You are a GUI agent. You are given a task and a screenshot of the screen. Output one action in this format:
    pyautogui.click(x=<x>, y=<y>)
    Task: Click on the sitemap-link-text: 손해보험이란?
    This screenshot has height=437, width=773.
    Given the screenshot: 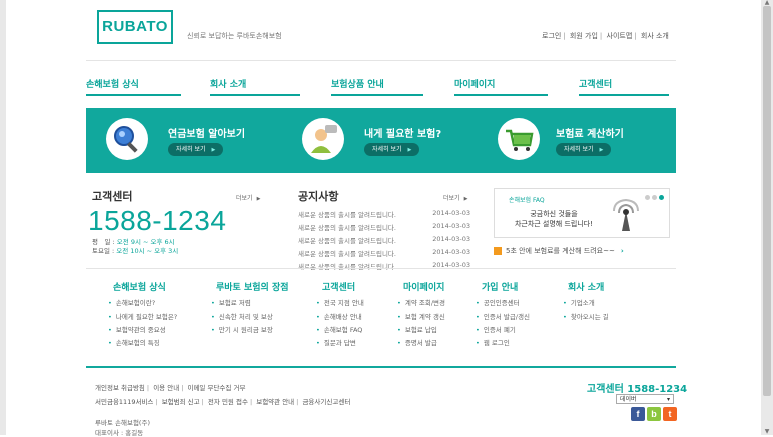 What is the action you would take?
    pyautogui.click(x=135, y=303)
    